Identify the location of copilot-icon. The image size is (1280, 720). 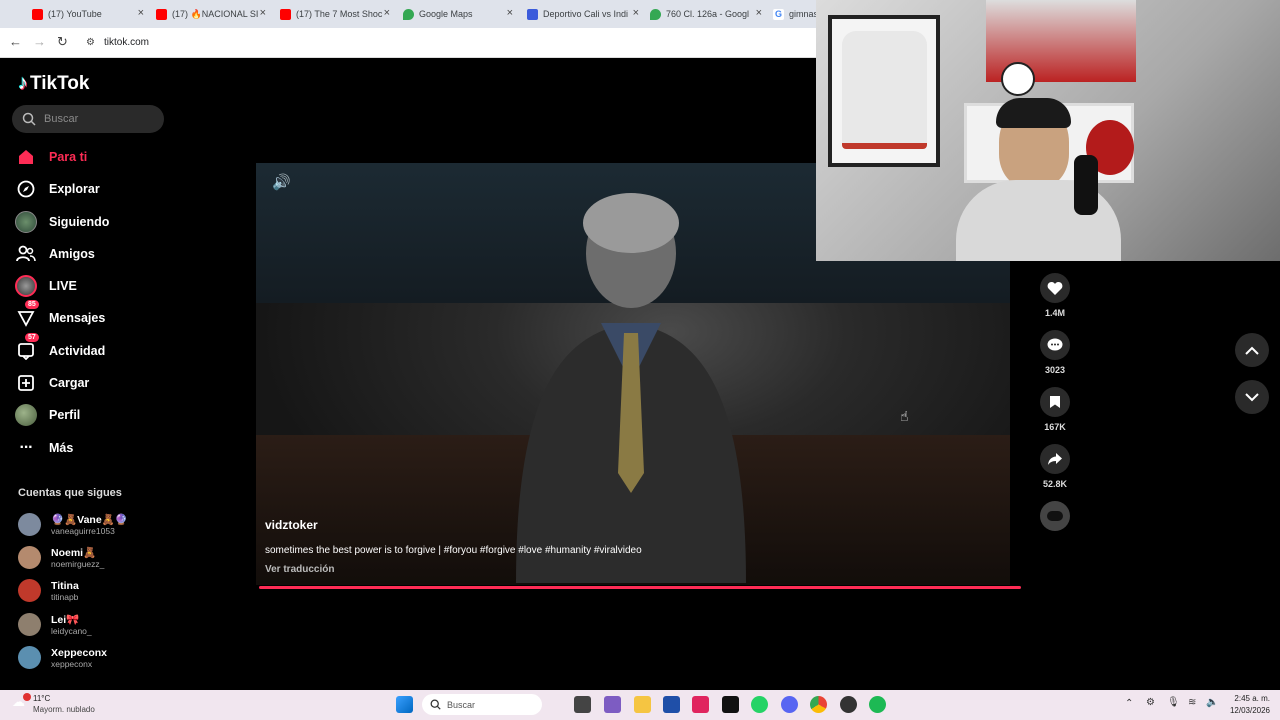
(612, 704).